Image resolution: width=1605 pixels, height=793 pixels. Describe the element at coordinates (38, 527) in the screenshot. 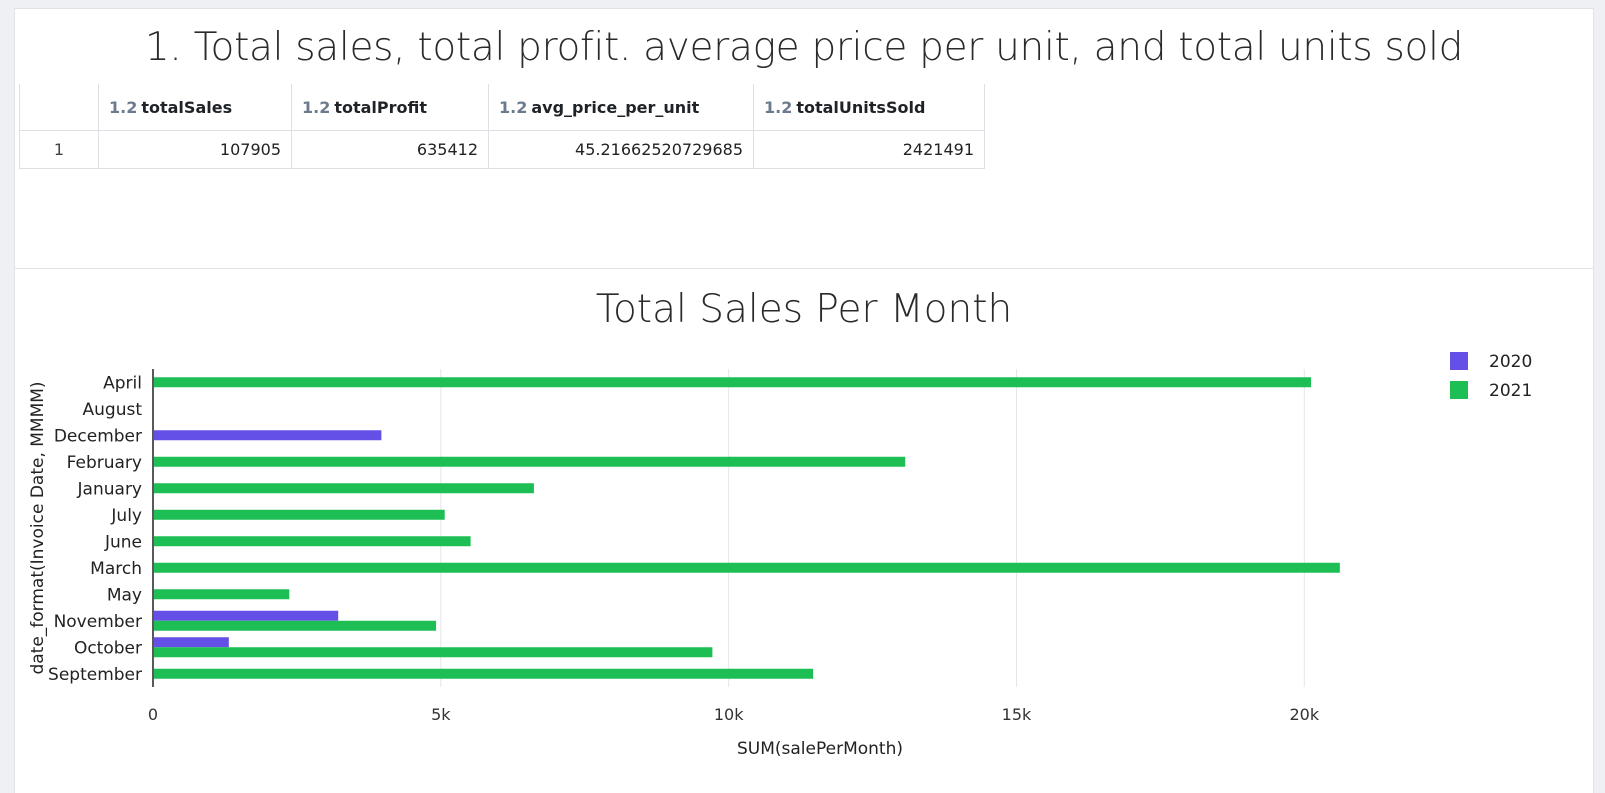

I see `y-axis-label: date_format(Invoice Date, MMMM)` at that location.